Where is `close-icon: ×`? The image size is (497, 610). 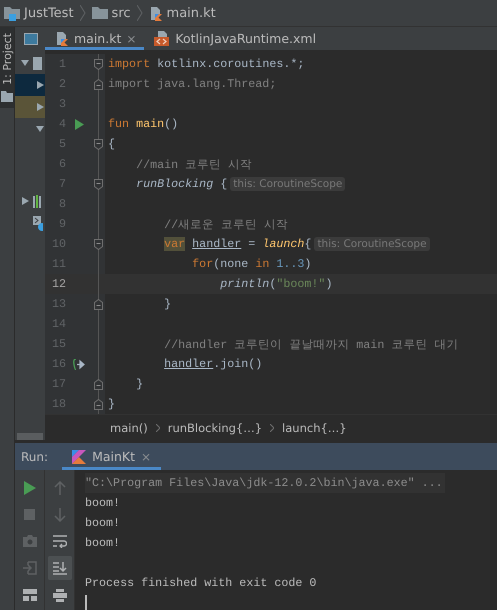
close-icon: × is located at coordinates (131, 39).